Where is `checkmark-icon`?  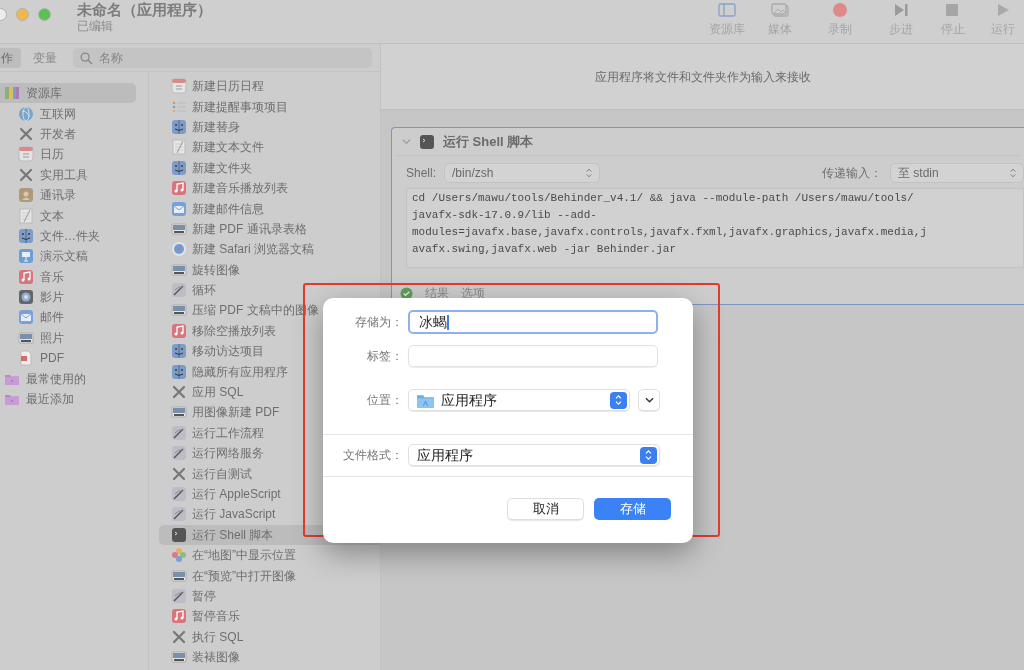 checkmark-icon is located at coordinates (406, 293).